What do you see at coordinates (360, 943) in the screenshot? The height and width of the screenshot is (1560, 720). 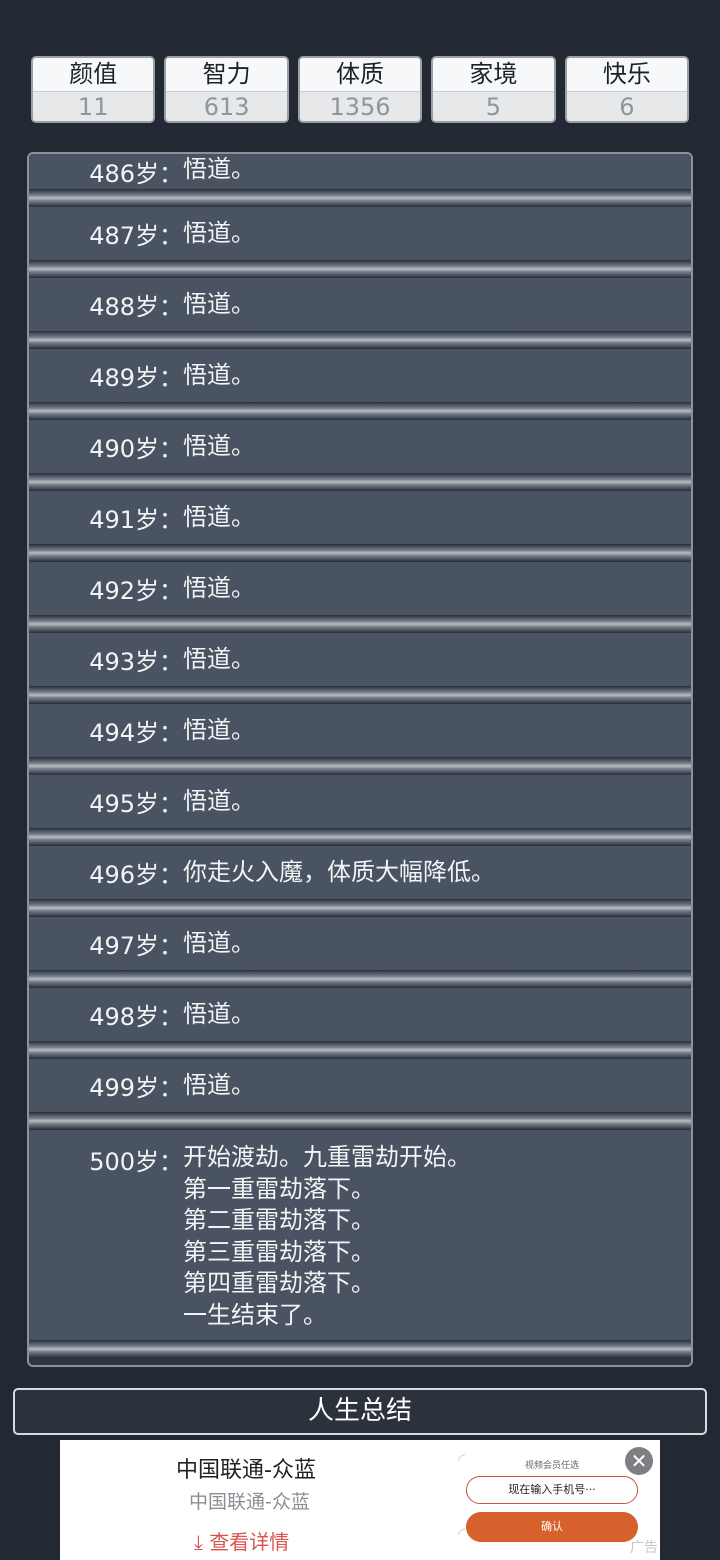 I see `log-entry: 497岁： 悟道。` at bounding box center [360, 943].